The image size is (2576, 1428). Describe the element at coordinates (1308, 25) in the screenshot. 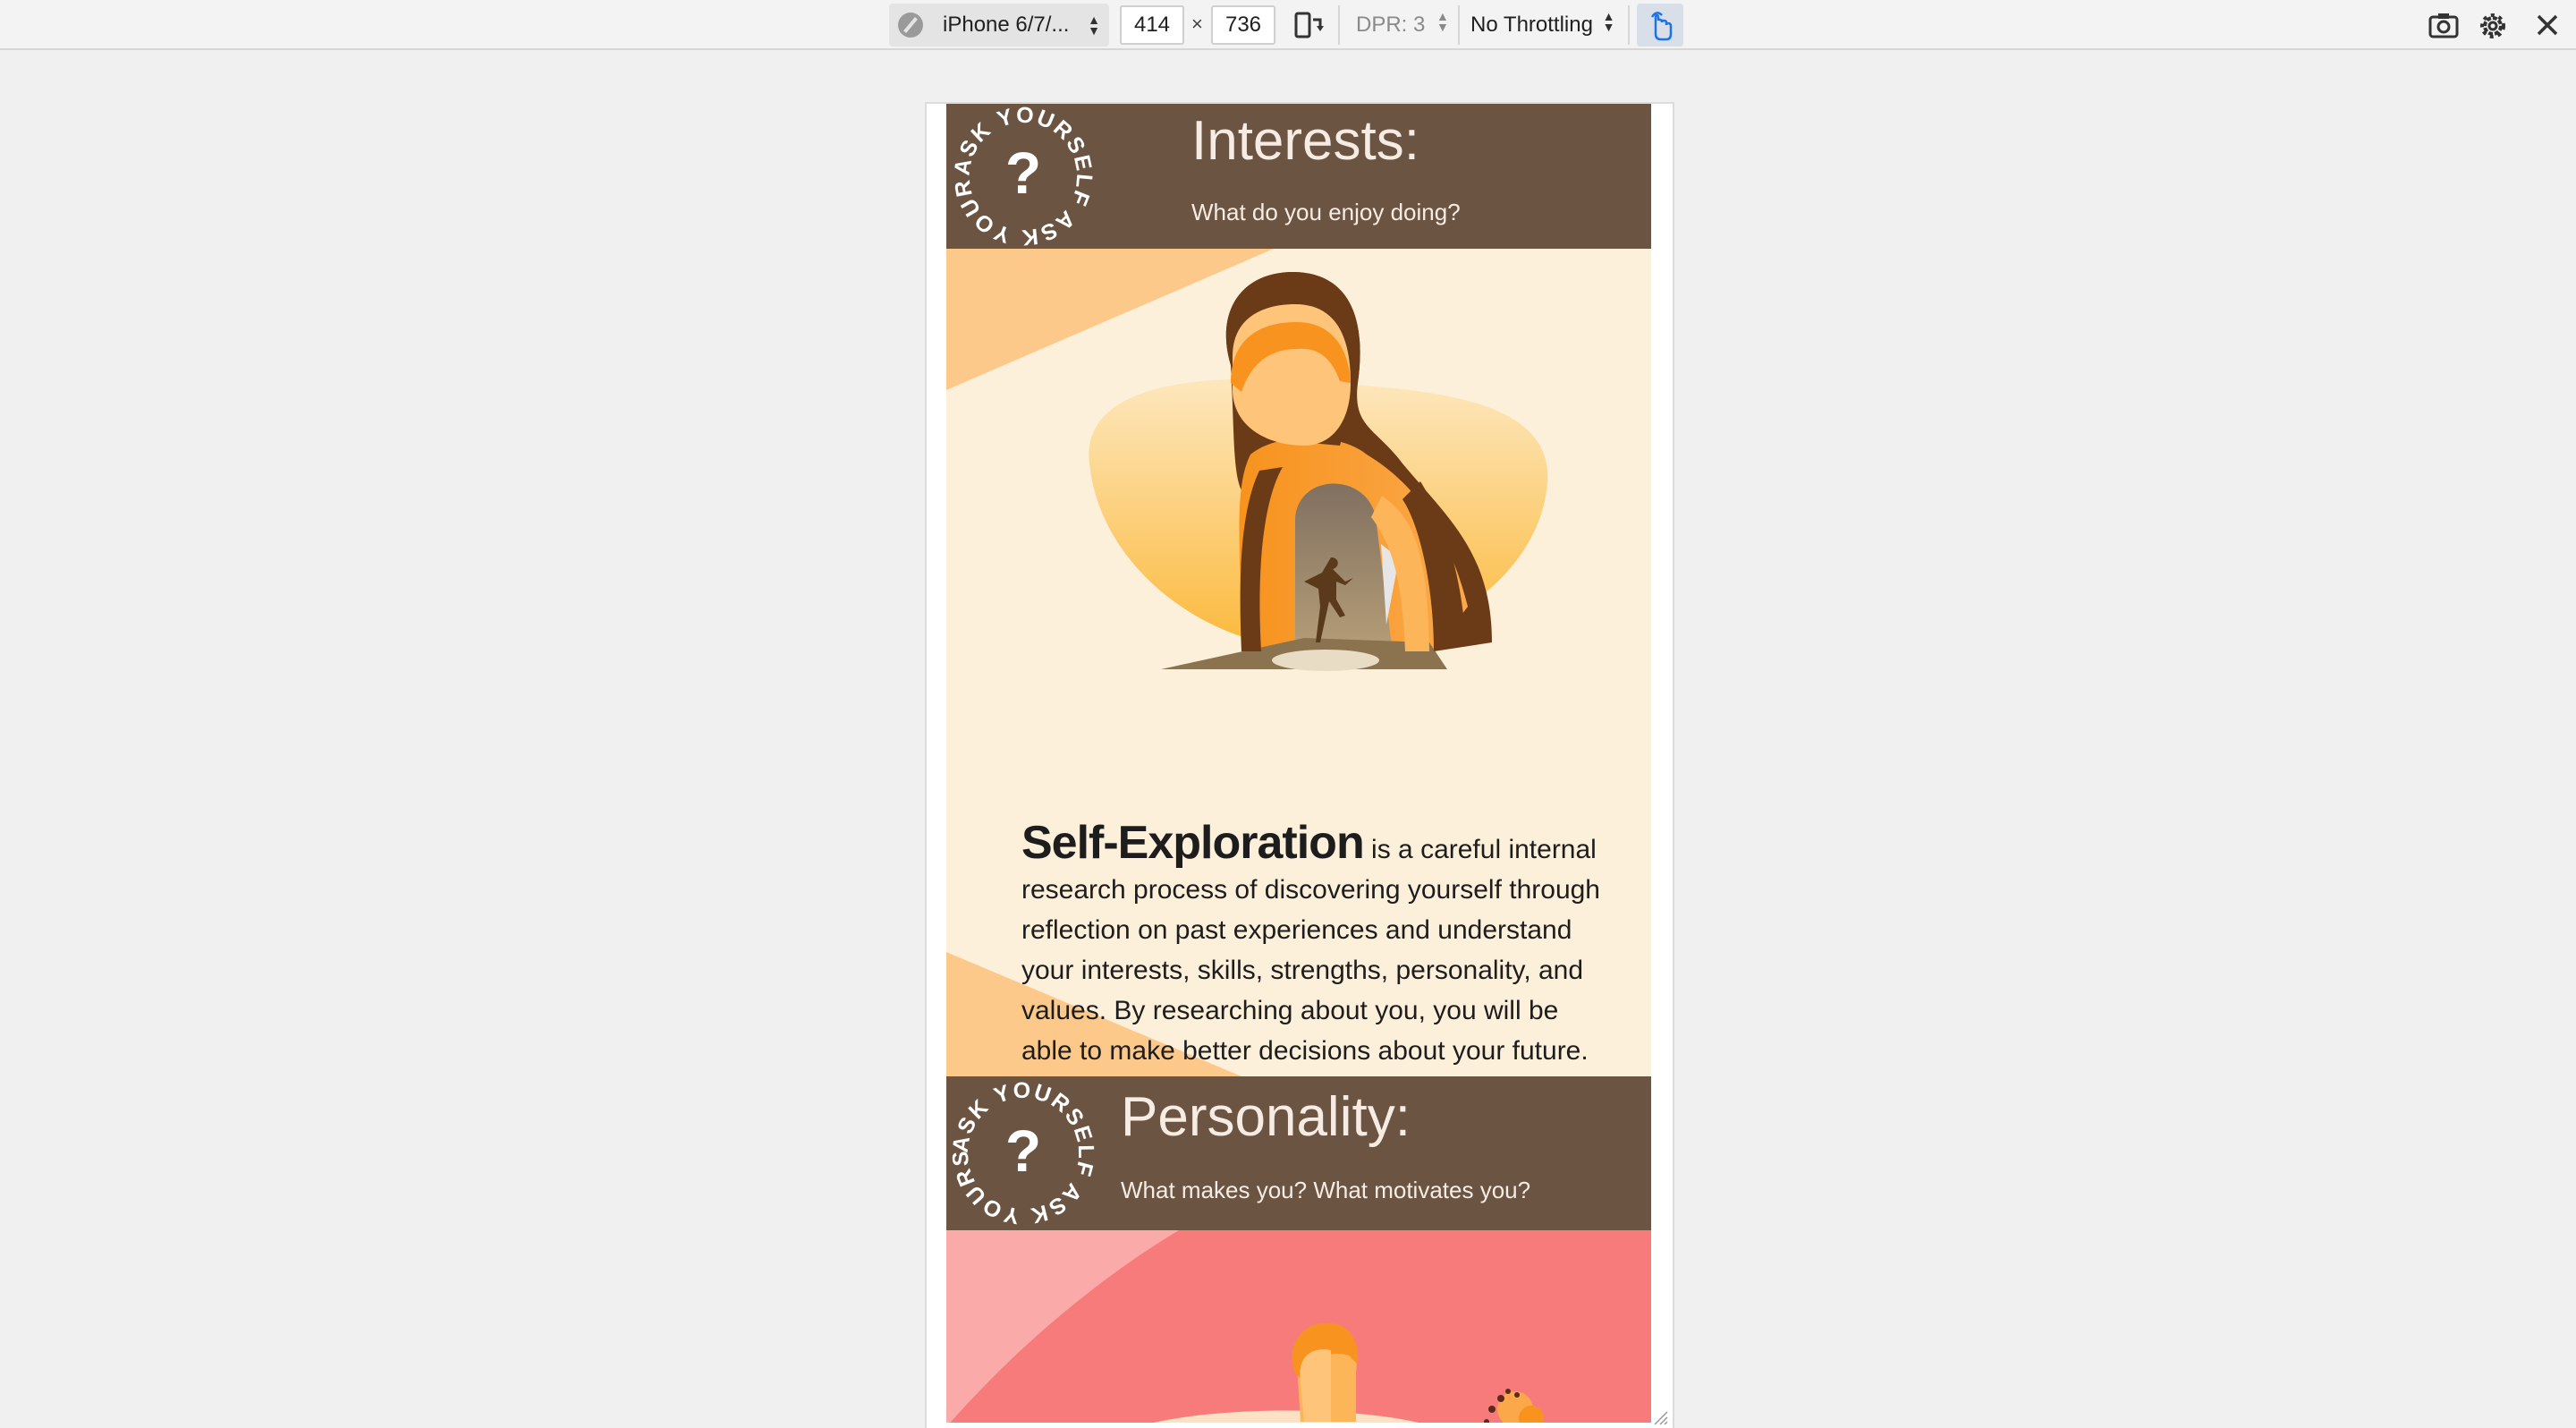

I see `rotate-icon` at that location.